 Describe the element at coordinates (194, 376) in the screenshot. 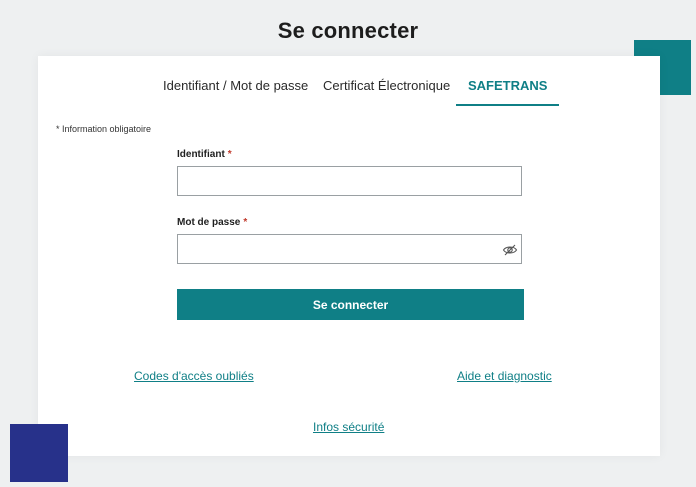

I see `forgot-codes-link: Codes d'accès oubliés` at that location.